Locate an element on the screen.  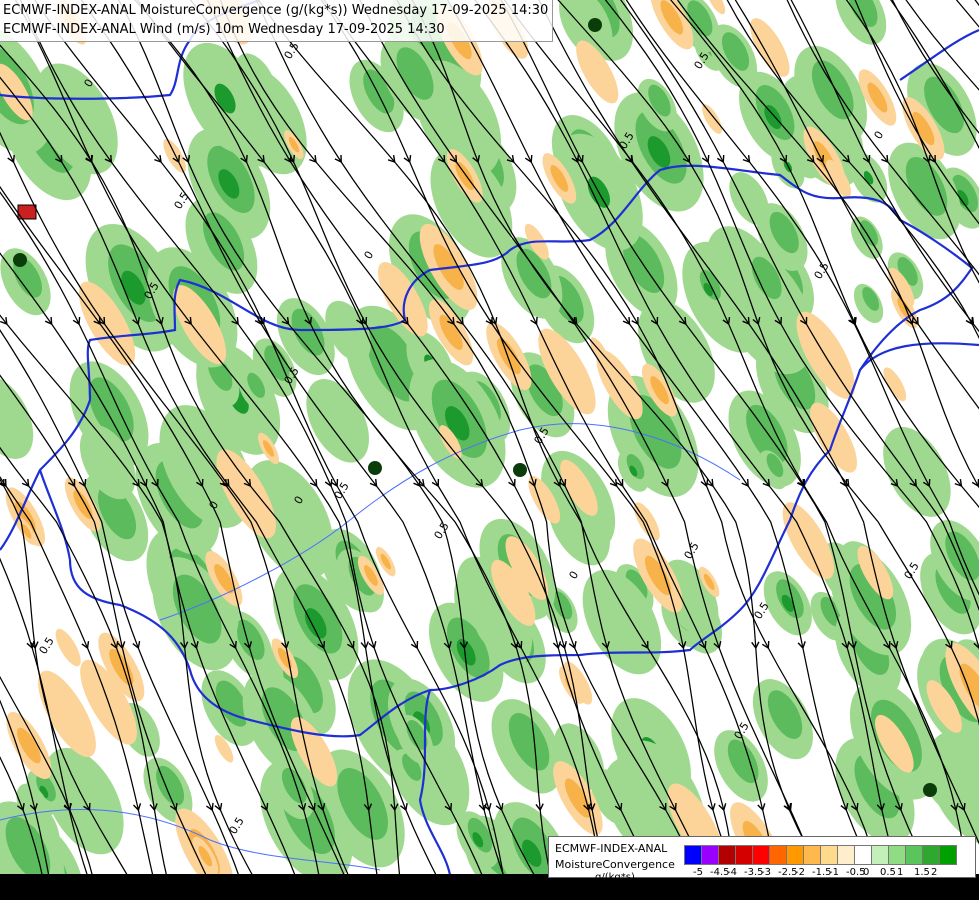
legend-parameter-name: MoistureConvergence is located at coordinates (615, 864).